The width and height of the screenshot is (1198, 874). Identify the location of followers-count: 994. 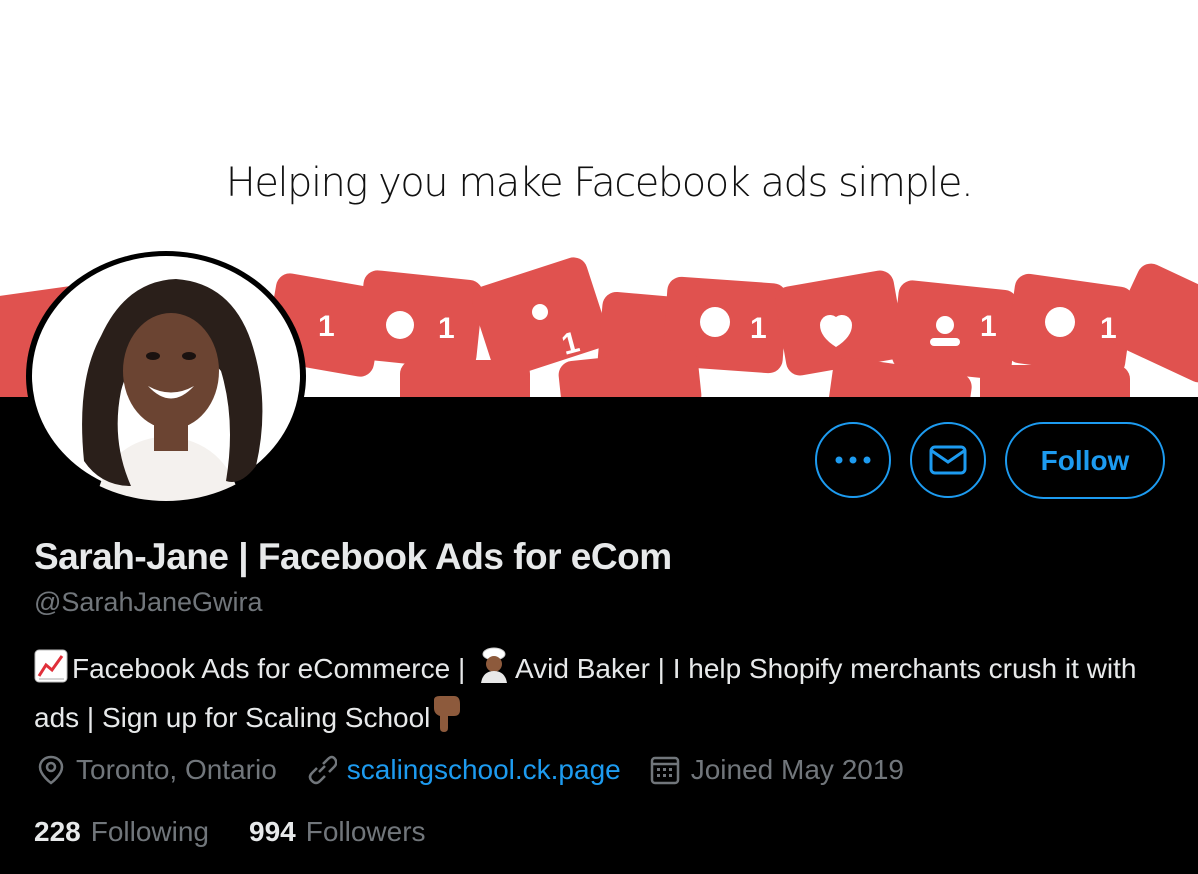
(272, 831).